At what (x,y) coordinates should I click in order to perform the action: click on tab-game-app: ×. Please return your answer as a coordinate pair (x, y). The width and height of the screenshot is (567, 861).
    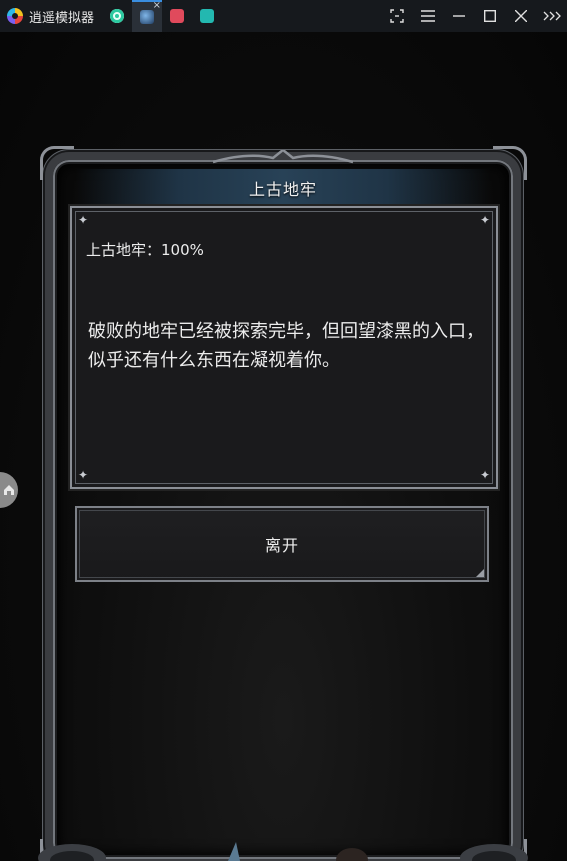
    Looking at the image, I should click on (147, 16).